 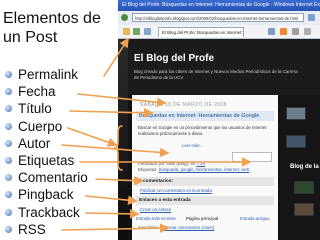 What do you see at coordinates (53, 178) in the screenshot?
I see `list-item-label: Comentario` at bounding box center [53, 178].